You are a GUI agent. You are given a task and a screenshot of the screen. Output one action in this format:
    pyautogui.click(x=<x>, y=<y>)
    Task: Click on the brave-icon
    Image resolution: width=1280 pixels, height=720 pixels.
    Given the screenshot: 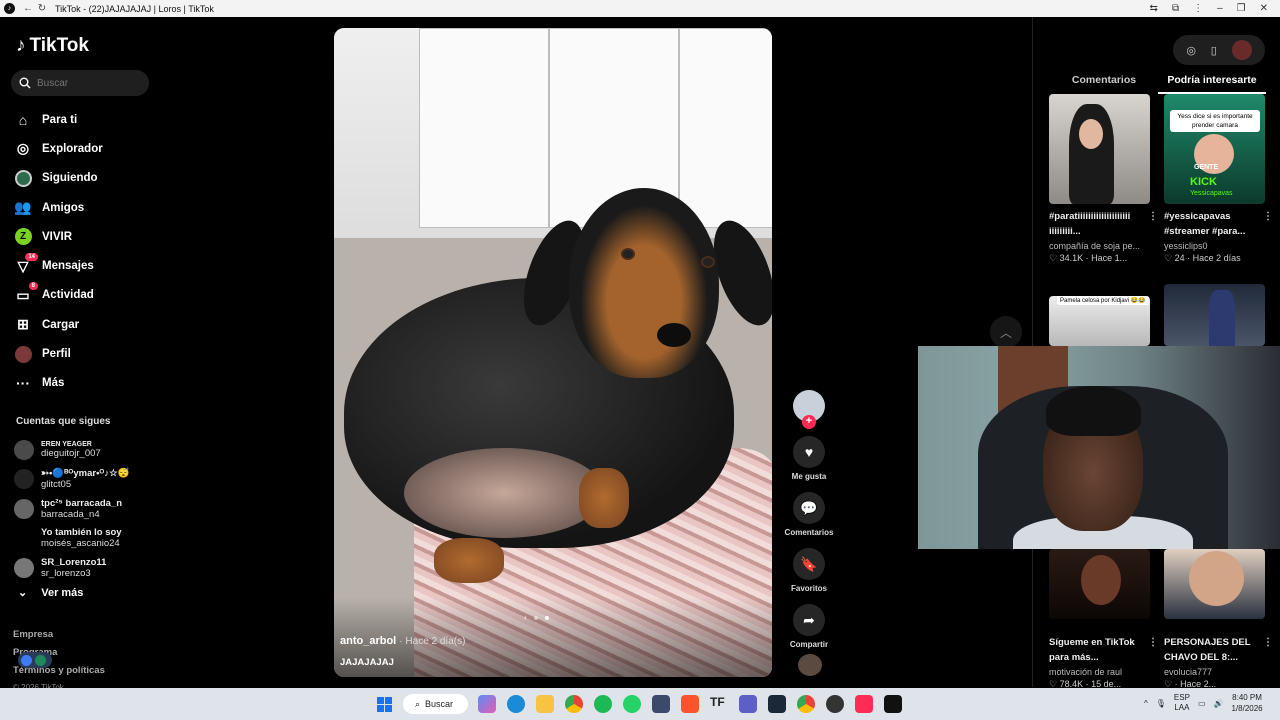 What is the action you would take?
    pyautogui.click(x=690, y=704)
    